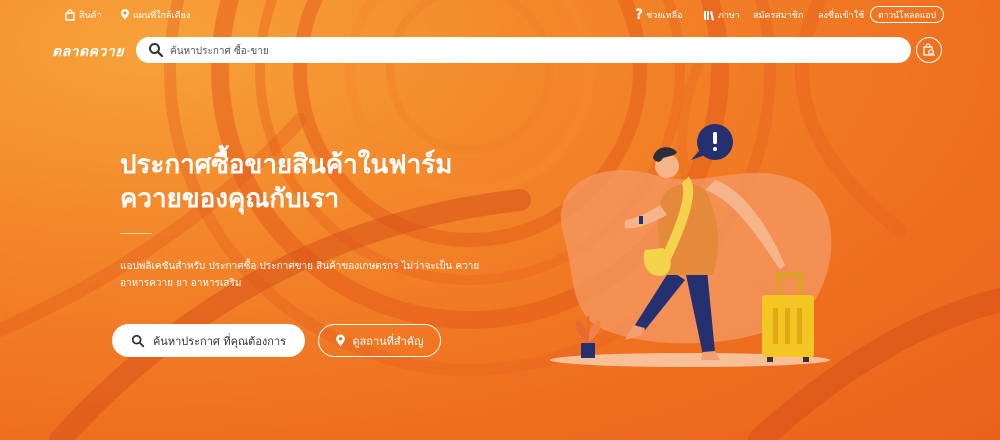 The height and width of the screenshot is (440, 1000). I want to click on register-label: สมัครสมาชิก, so click(778, 16).